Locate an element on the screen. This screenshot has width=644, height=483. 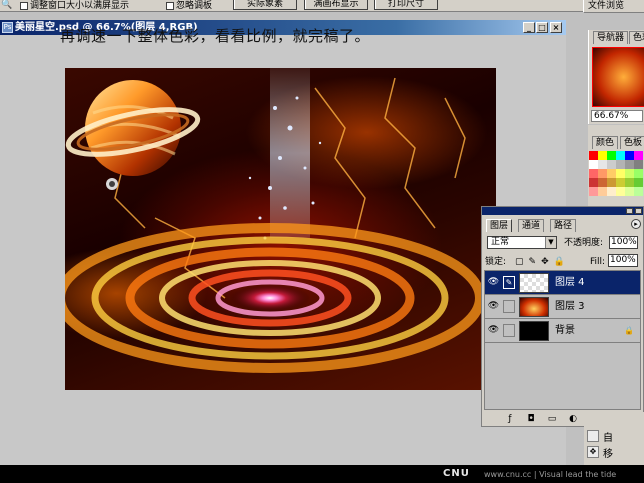
layer-style-icon: ƒ is located at coordinates (510, 419).